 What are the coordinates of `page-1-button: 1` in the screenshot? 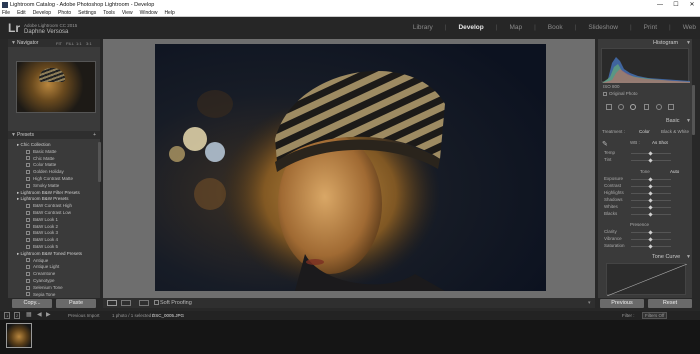 It's located at (7, 315).